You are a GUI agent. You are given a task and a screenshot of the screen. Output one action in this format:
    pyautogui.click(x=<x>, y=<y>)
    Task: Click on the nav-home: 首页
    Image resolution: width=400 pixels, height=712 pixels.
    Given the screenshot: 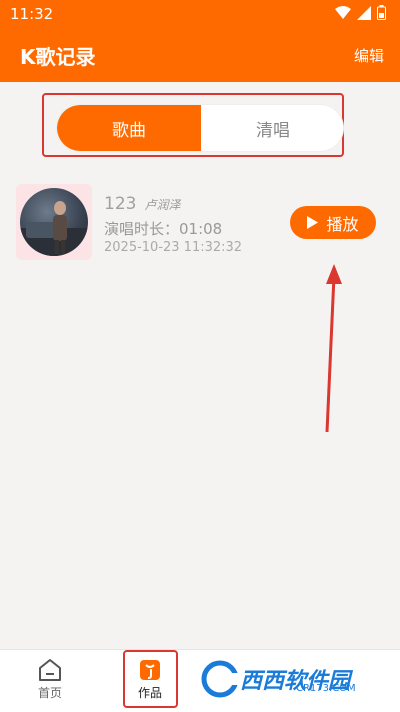 What is the action you would take?
    pyautogui.click(x=50, y=681)
    